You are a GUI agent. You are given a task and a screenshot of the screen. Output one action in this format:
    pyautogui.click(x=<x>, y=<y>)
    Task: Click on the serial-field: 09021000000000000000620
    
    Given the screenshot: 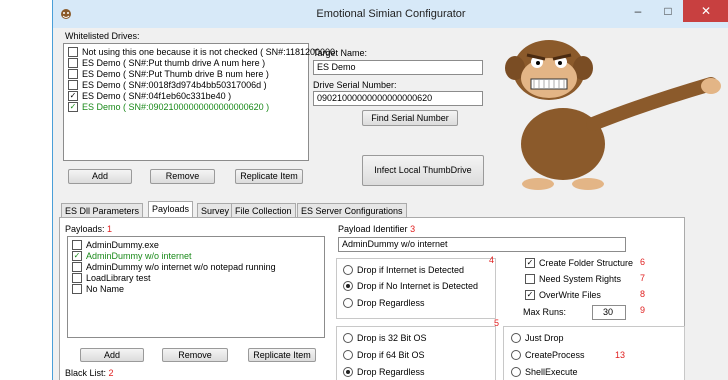 What is the action you would take?
    pyautogui.click(x=398, y=98)
    